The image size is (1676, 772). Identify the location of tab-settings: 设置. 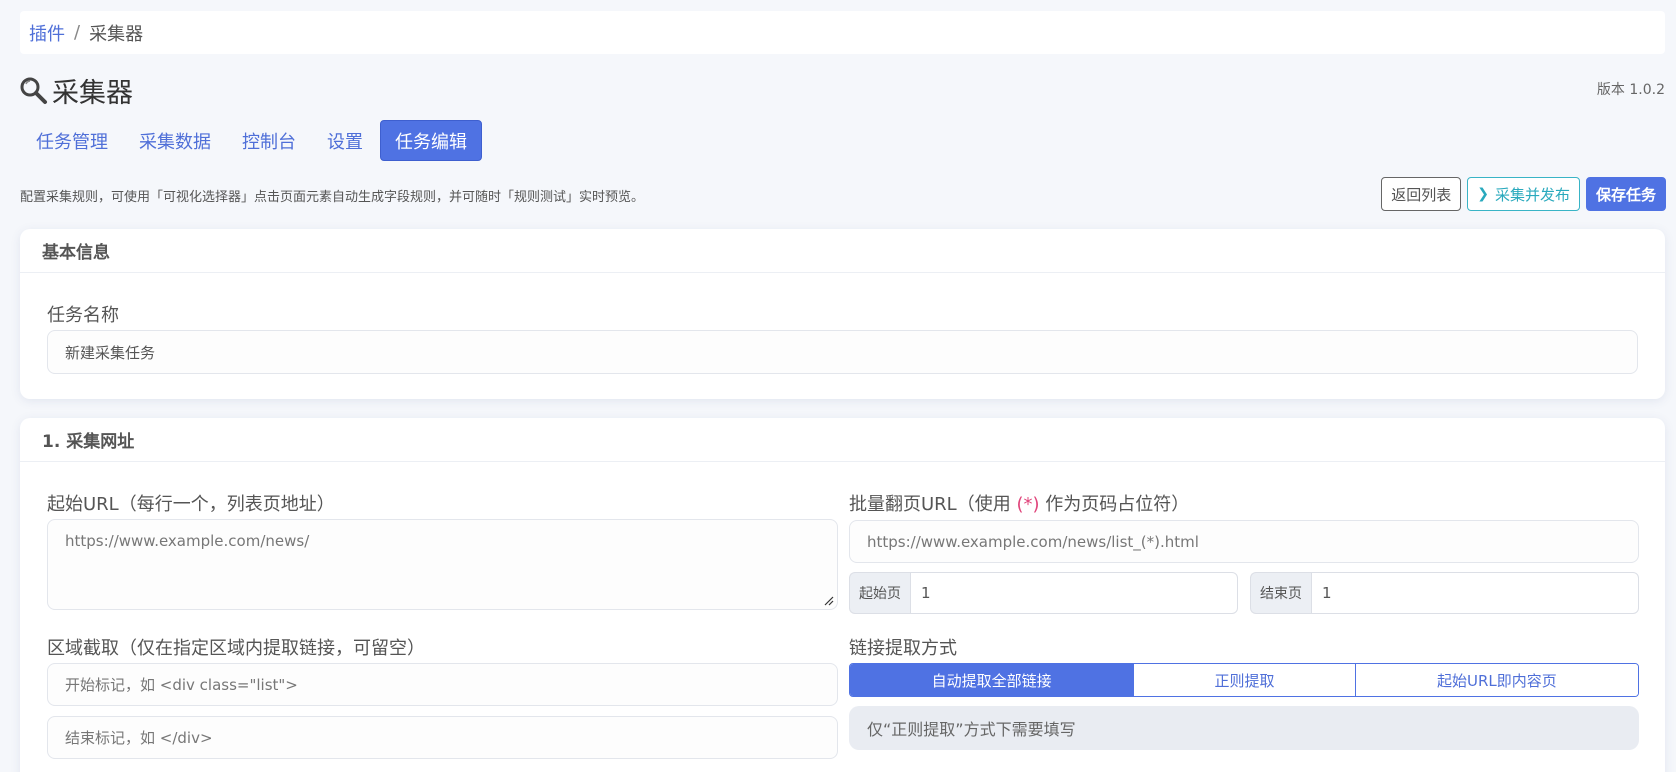
(345, 140).